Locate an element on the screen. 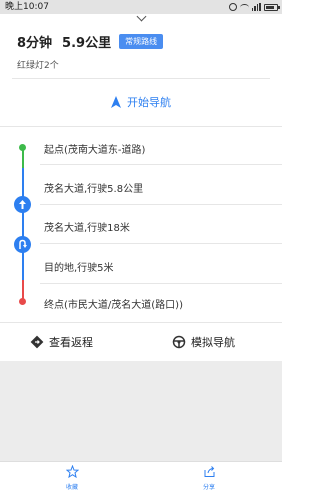 The width and height of the screenshot is (320, 500). favorite-tab-label: 收藏 is located at coordinates (71, 487).